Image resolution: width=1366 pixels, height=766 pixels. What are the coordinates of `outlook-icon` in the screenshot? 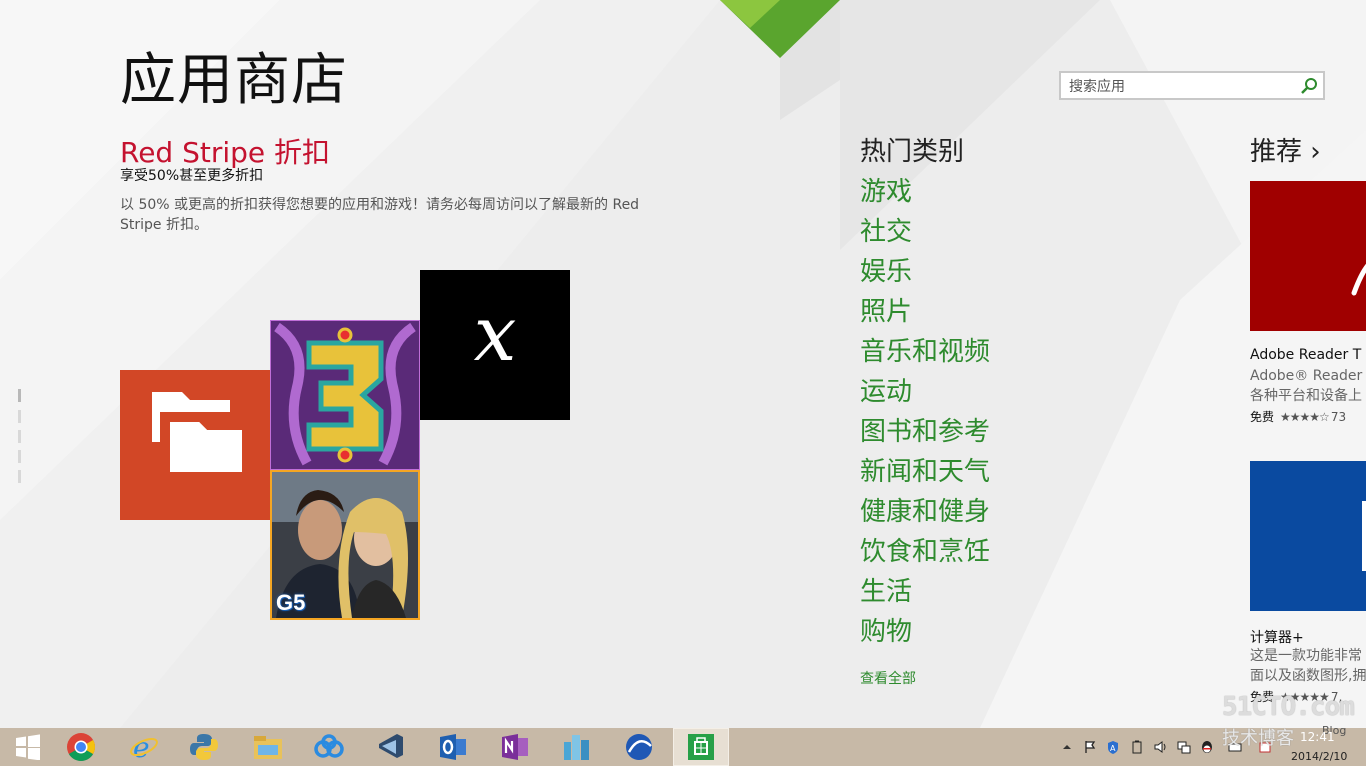 It's located at (453, 747).